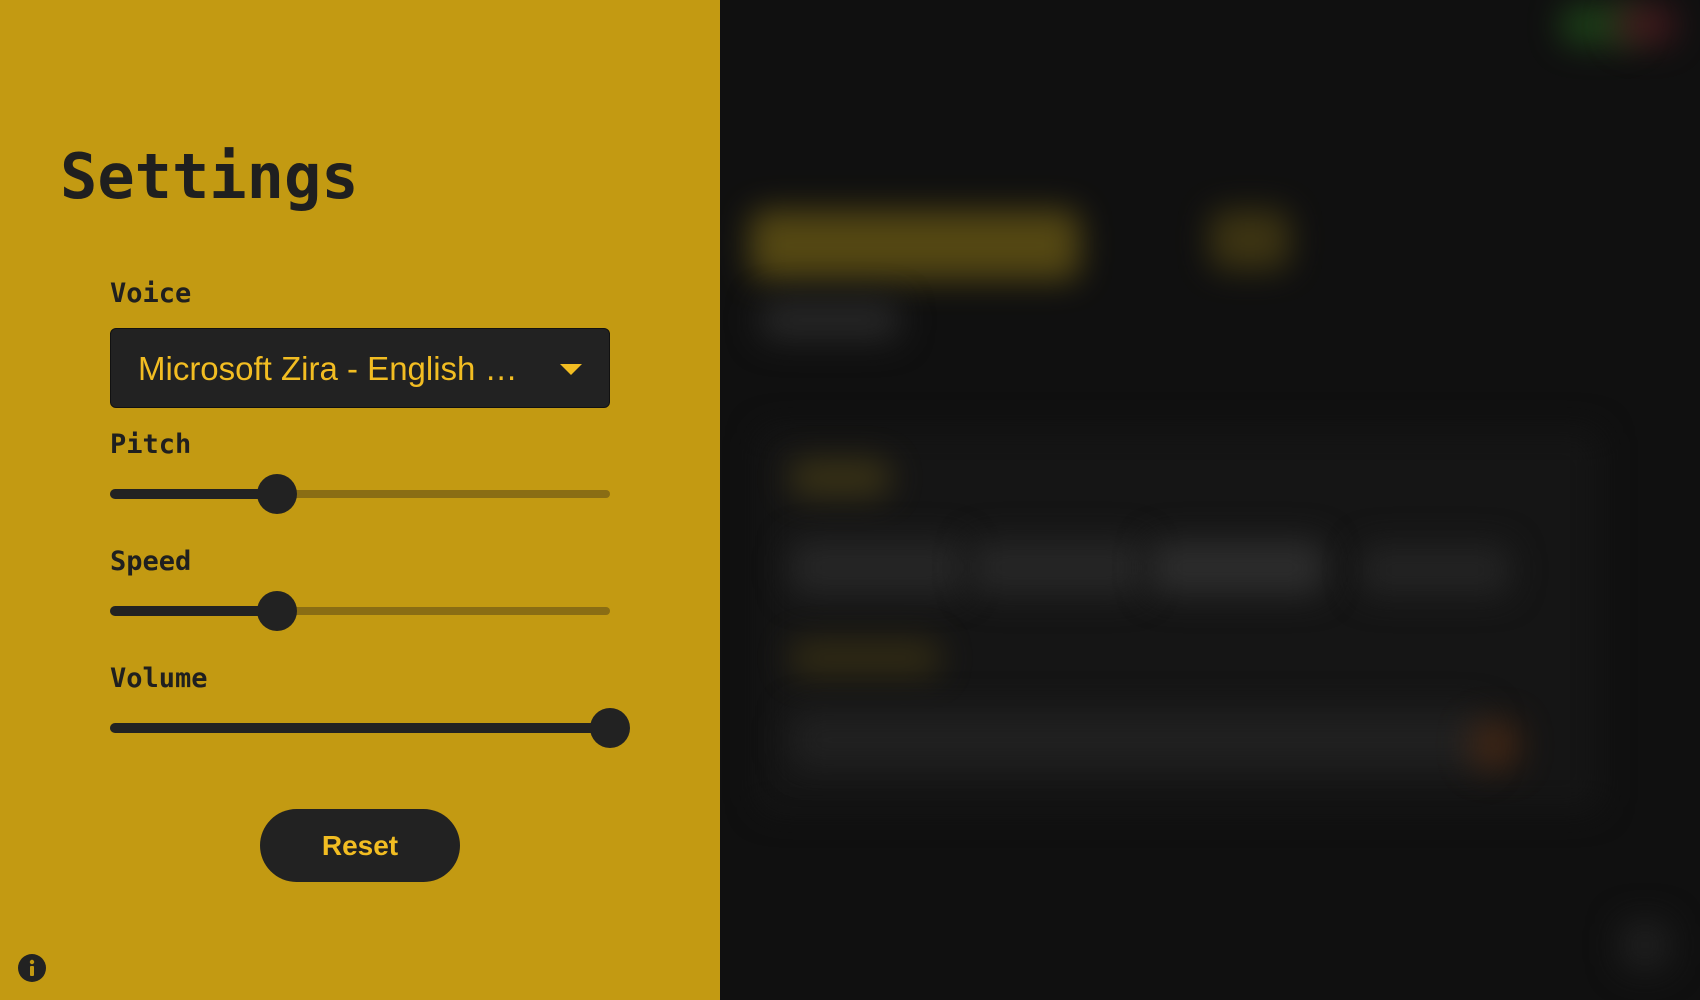 This screenshot has width=1700, height=1000. What do you see at coordinates (193, 494) in the screenshot?
I see `pitch-slider-fill` at bounding box center [193, 494].